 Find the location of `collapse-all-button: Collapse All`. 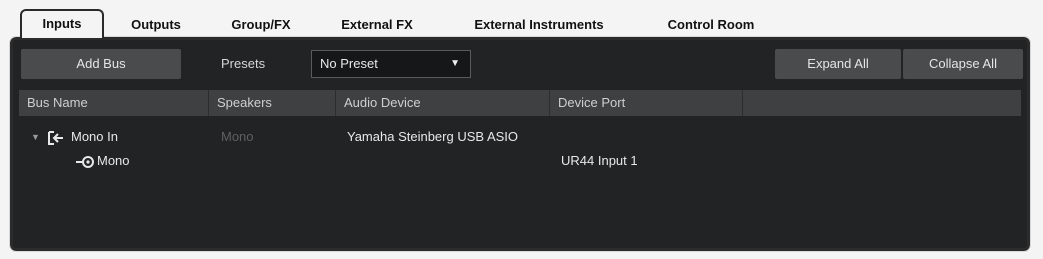

collapse-all-button: Collapse All is located at coordinates (963, 64).